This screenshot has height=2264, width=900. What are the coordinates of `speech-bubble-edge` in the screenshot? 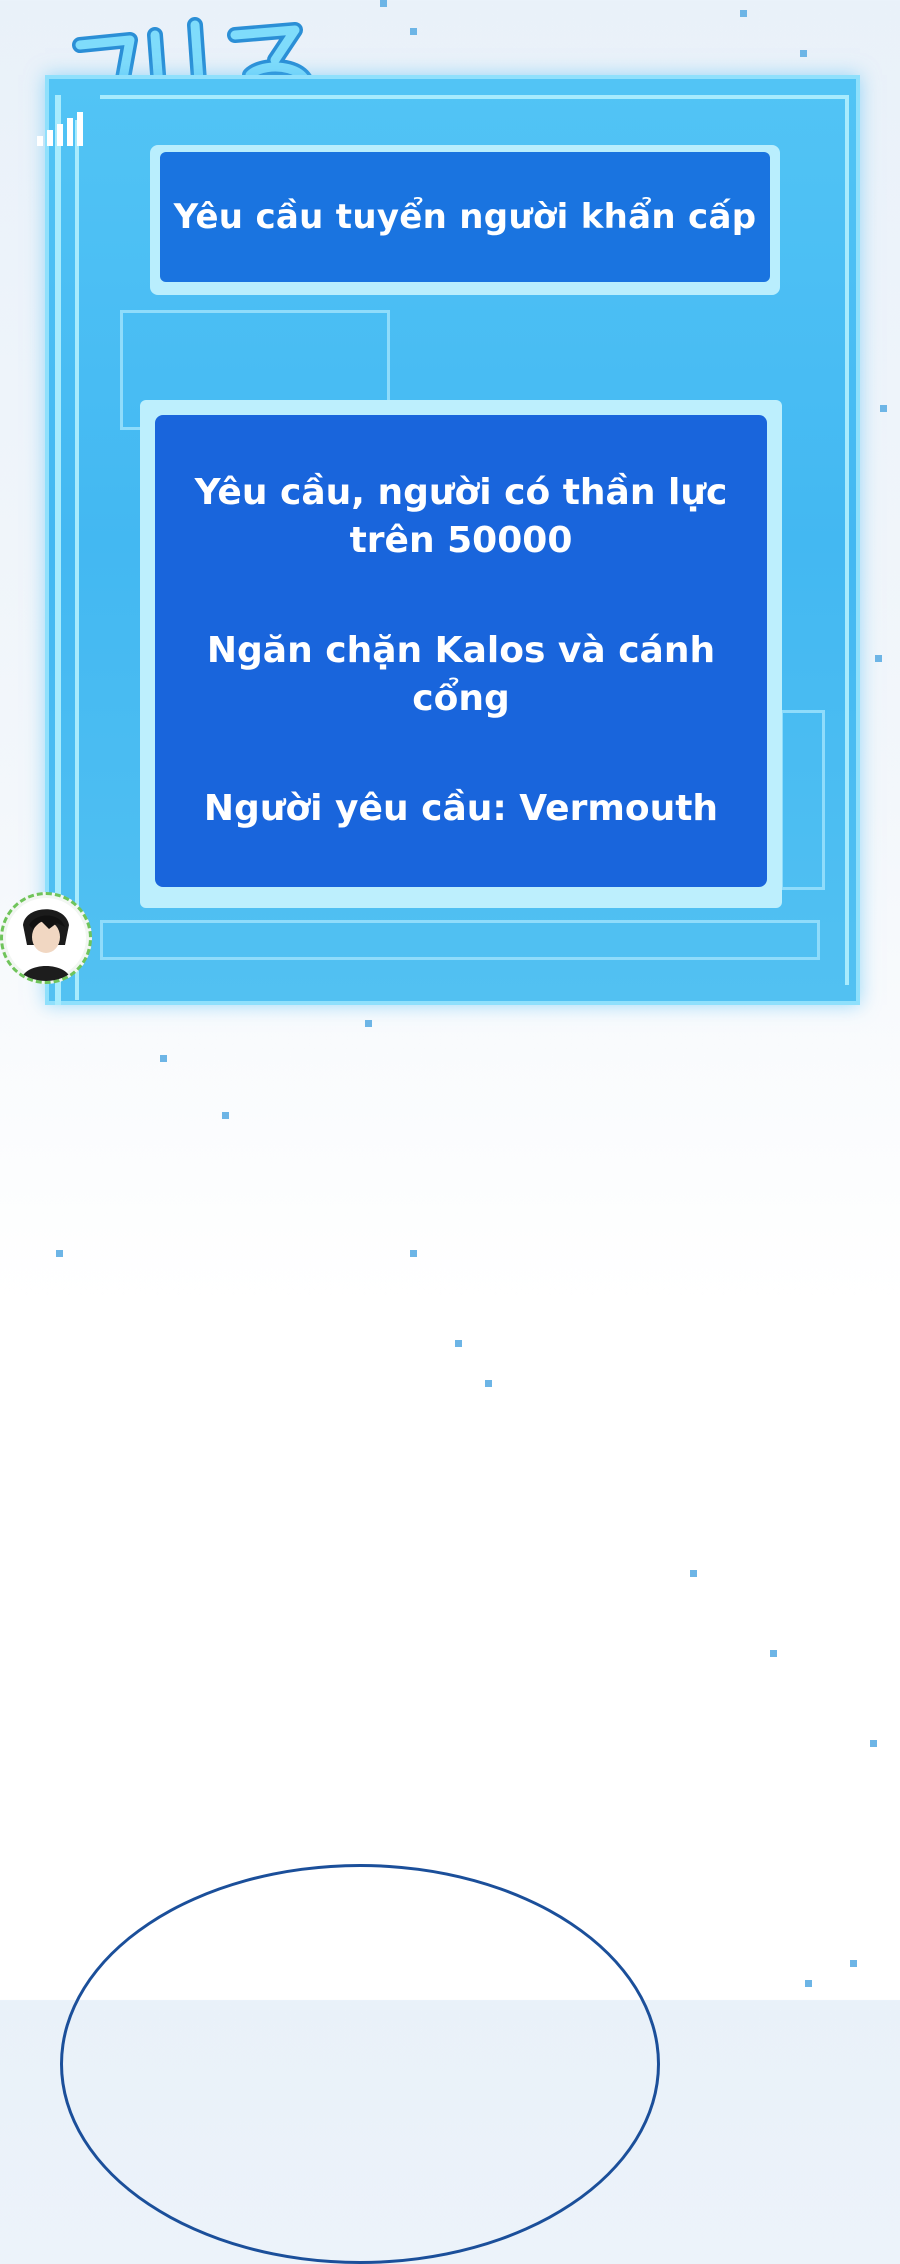 It's located at (360, 2064).